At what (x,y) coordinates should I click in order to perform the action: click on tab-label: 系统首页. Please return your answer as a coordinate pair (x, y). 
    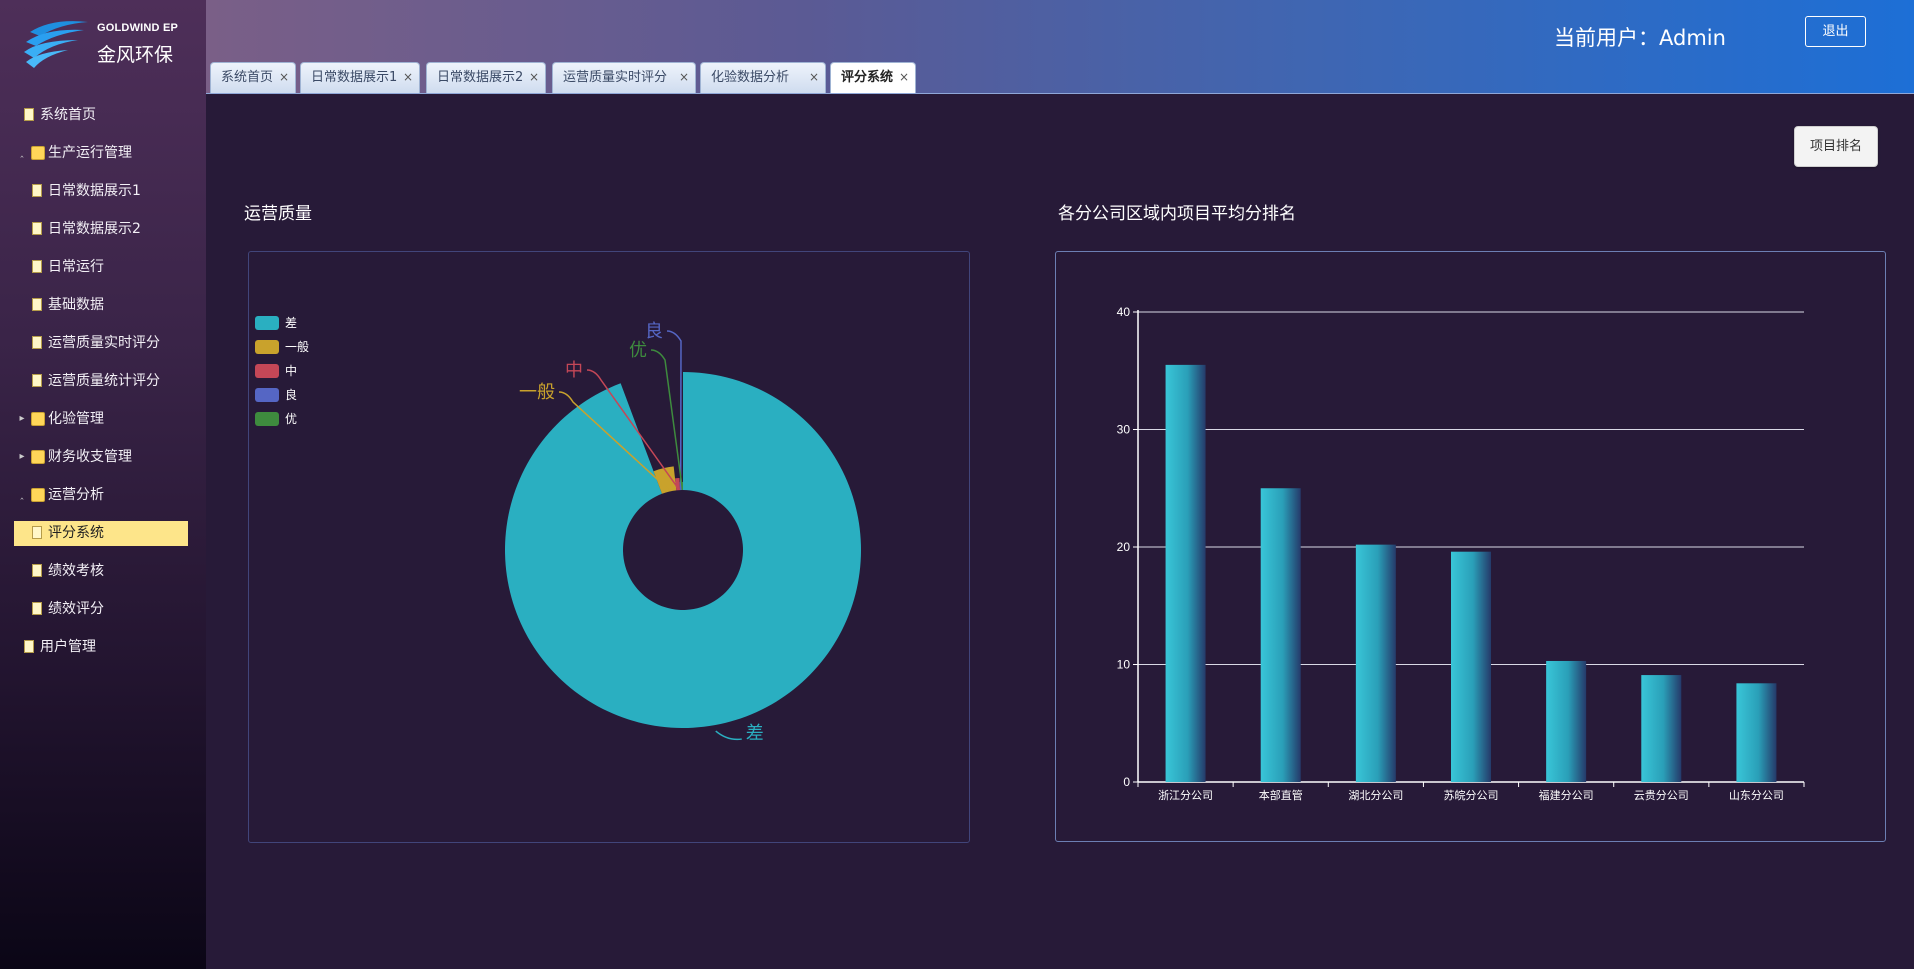
    Looking at the image, I should click on (247, 77).